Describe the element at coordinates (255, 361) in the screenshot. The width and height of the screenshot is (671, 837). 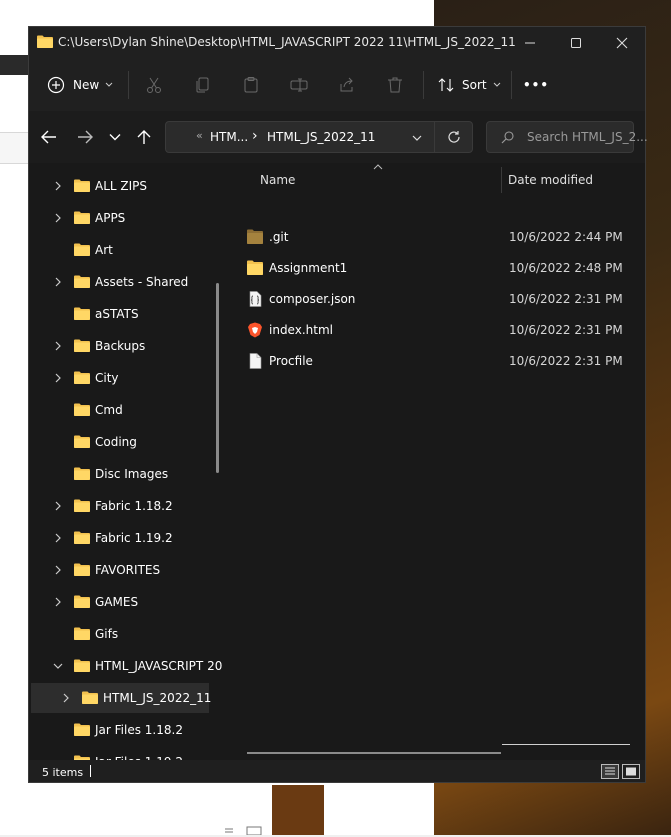
I see `blank-file-icon` at that location.